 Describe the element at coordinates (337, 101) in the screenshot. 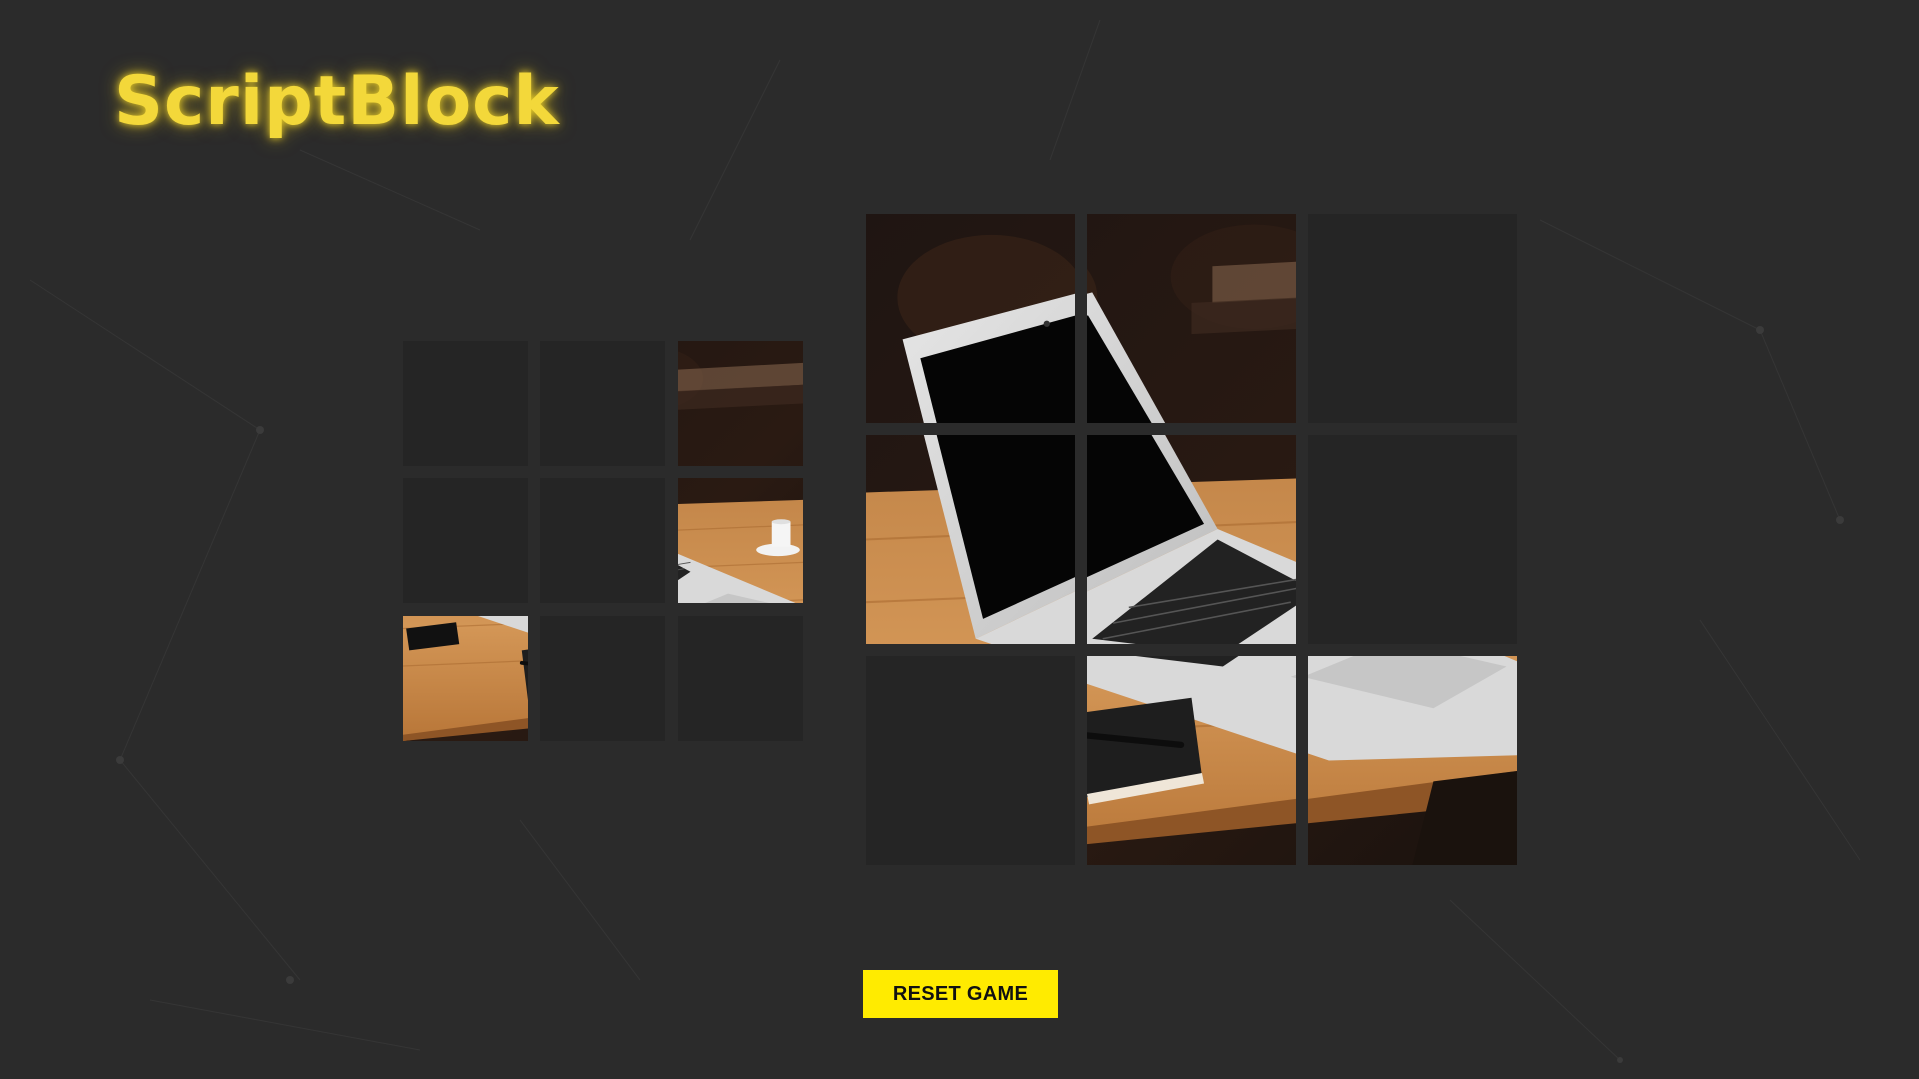

I see `app-logo: ScriptBlock` at that location.